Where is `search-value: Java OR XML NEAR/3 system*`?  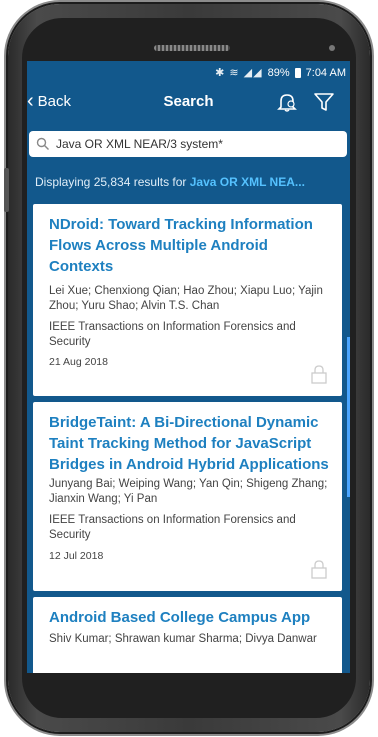
search-value: Java OR XML NEAR/3 system* is located at coordinates (139, 144).